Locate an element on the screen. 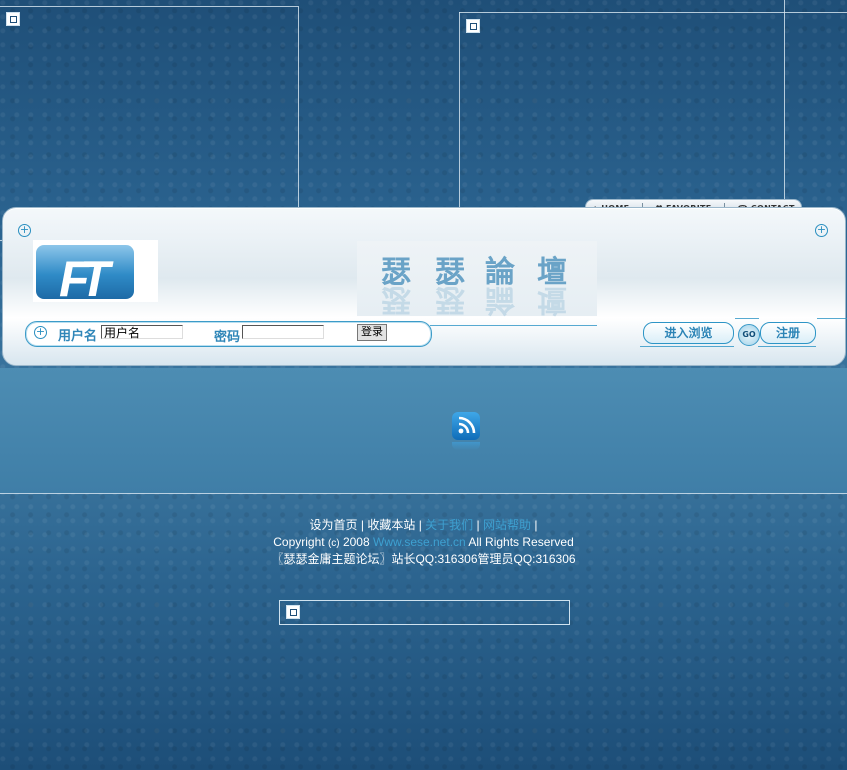 The image size is (847, 770). copyright-rights: All Rights Reserved is located at coordinates (521, 542).